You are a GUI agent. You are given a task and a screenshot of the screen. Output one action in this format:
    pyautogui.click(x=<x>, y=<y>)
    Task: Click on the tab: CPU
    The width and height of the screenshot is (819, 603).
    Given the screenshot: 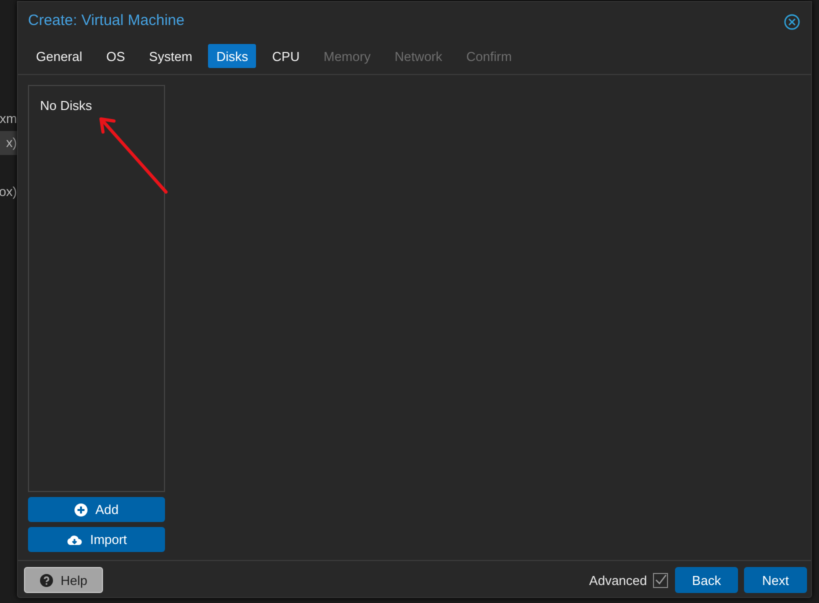 What is the action you would take?
    pyautogui.click(x=286, y=56)
    